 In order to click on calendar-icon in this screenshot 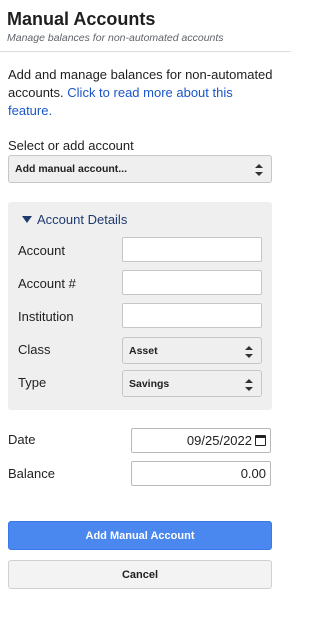, I will do `click(260, 440)`.